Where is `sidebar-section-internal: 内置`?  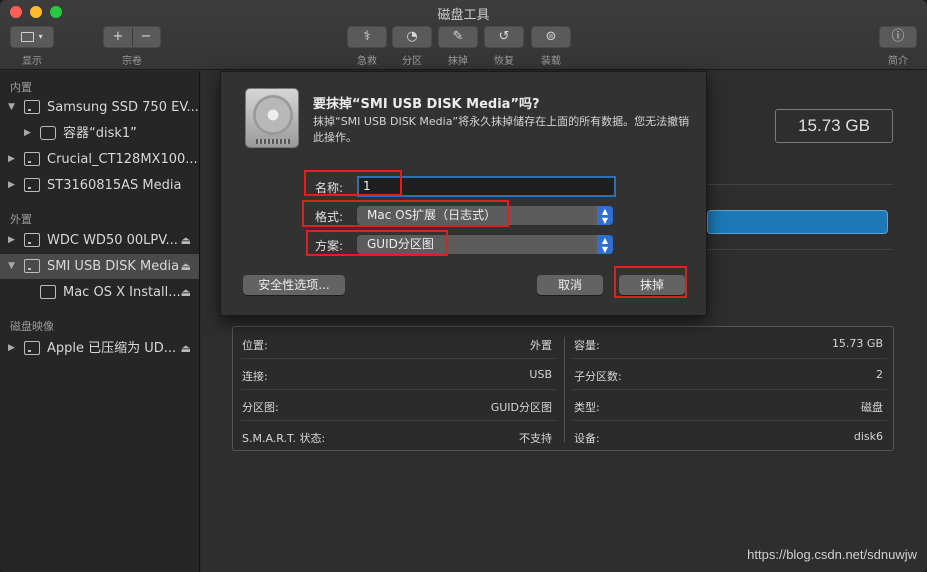
sidebar-section-internal: 内置 is located at coordinates (21, 87).